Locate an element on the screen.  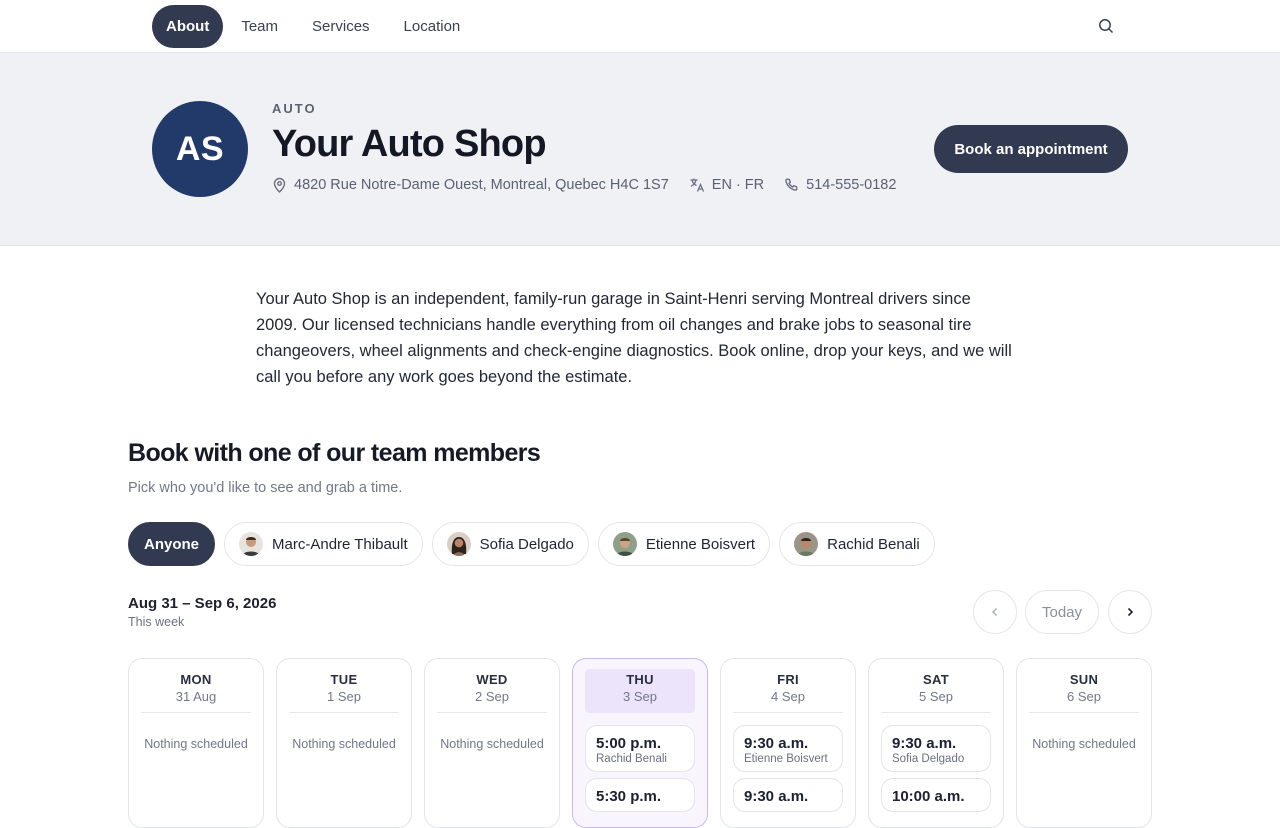
day-of-week: TUE is located at coordinates (344, 679).